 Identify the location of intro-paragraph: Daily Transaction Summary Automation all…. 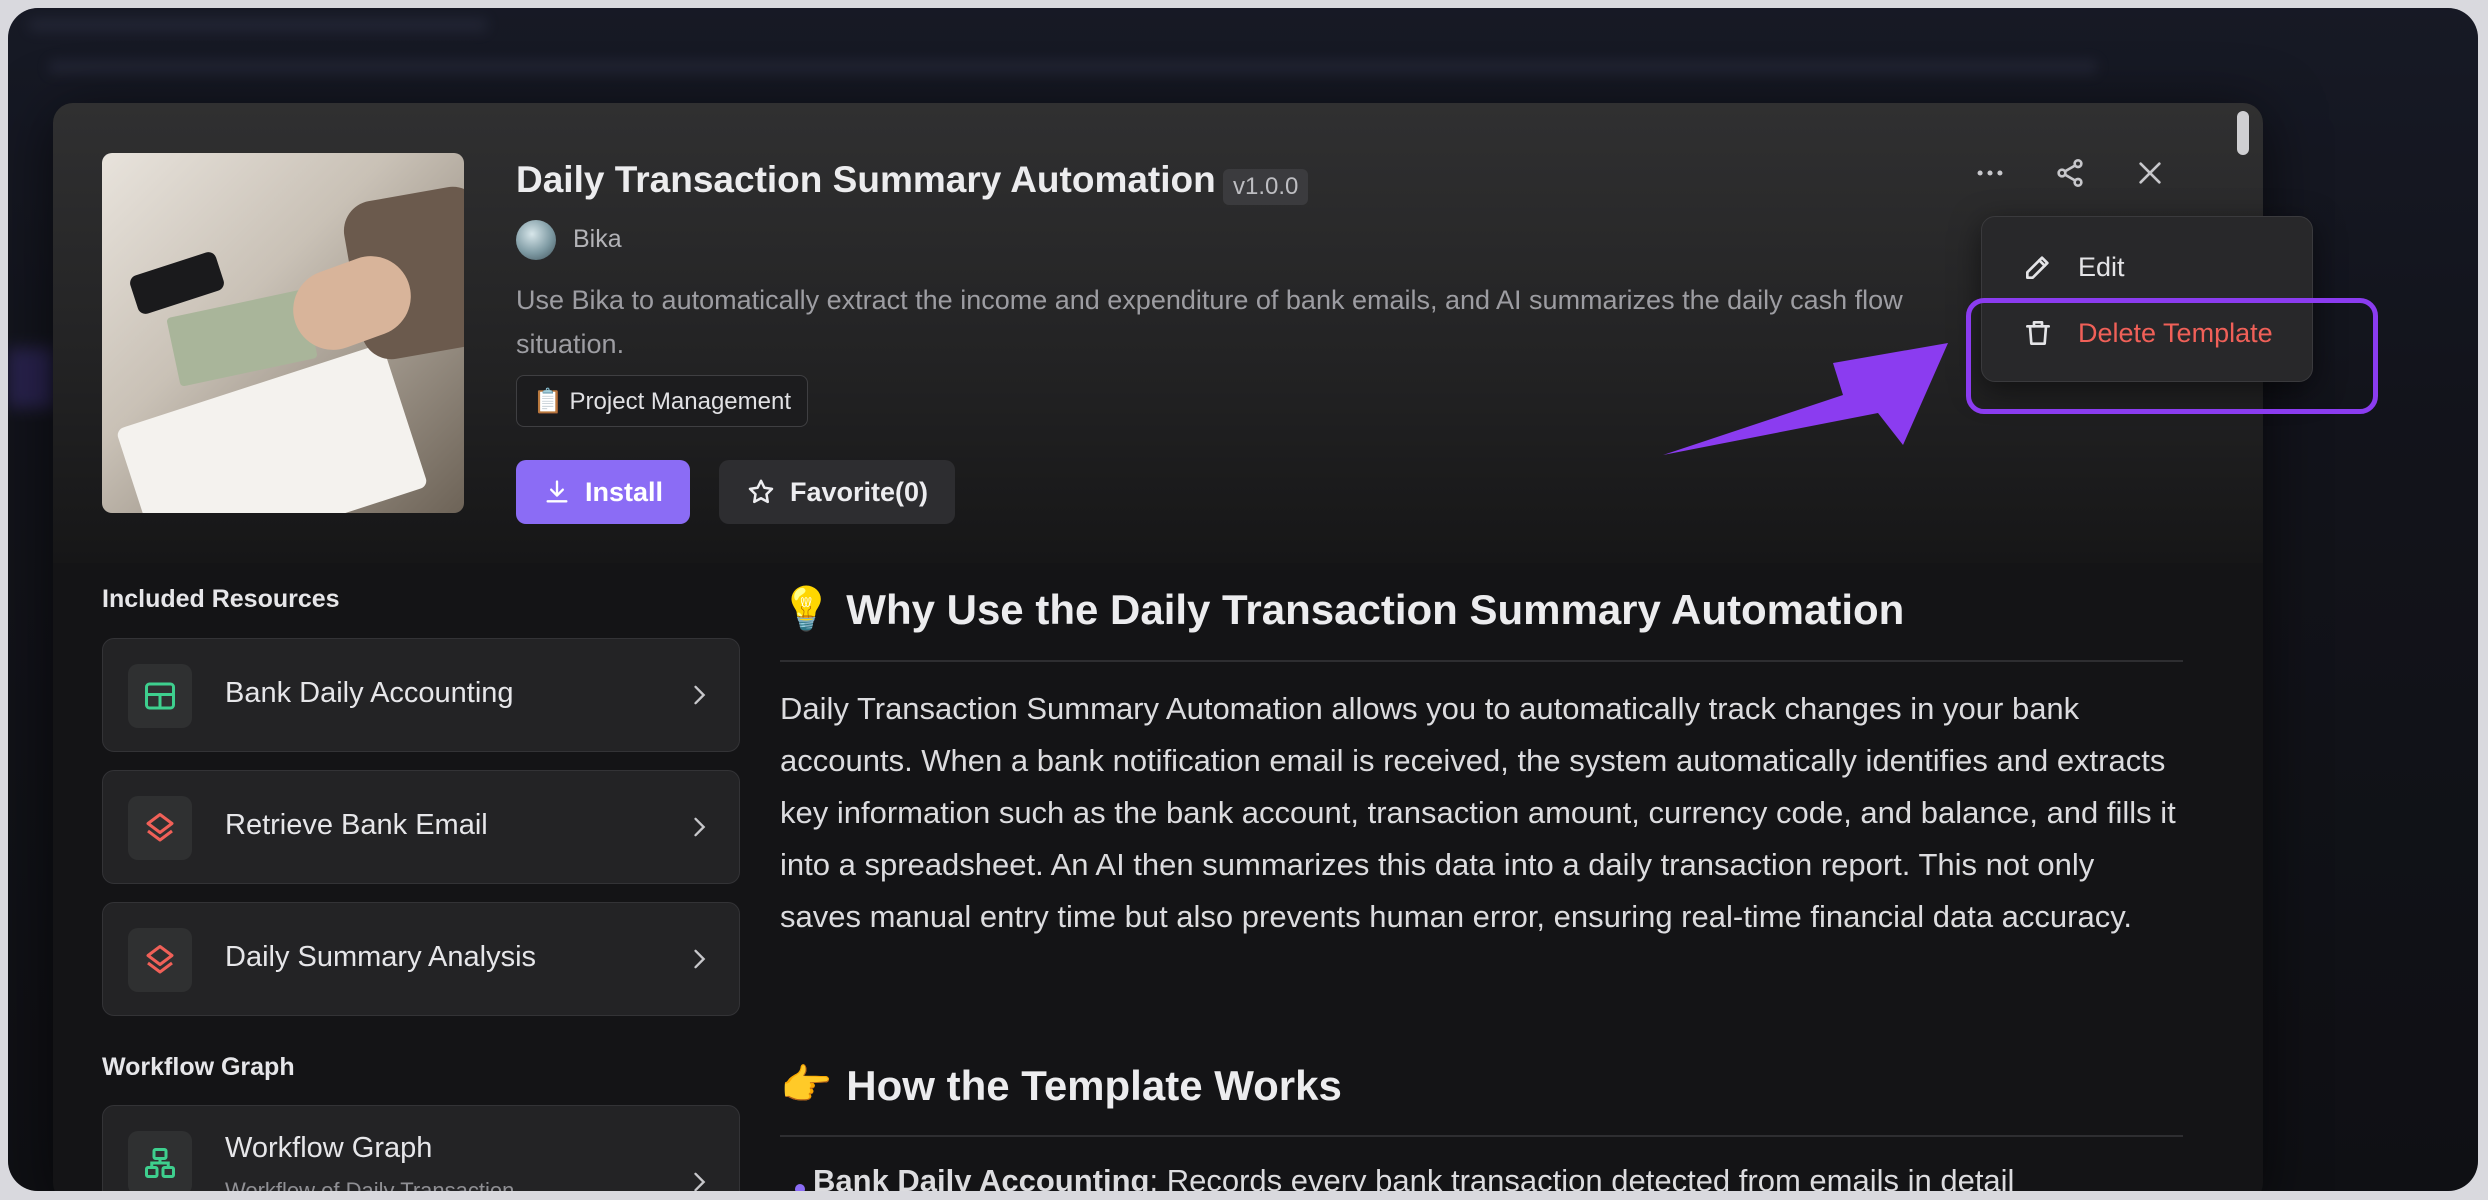
(1478, 812).